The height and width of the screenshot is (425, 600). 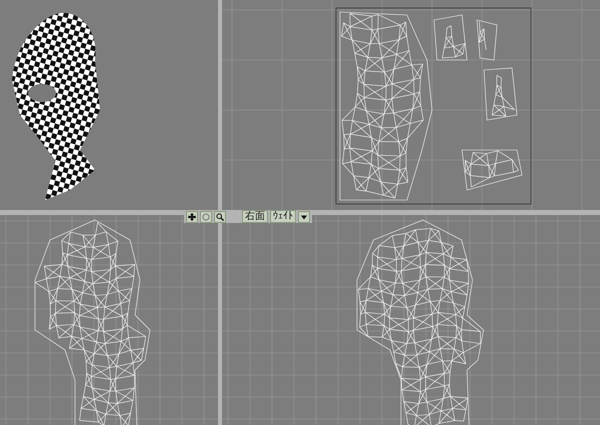 I want to click on caret-icon, so click(x=304, y=216).